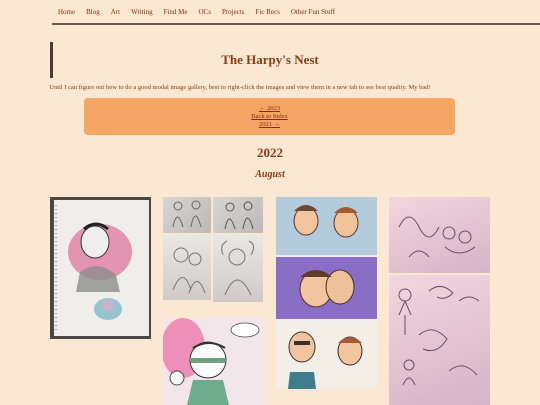 The image size is (540, 405). Describe the element at coordinates (270, 59) in the screenshot. I see `page-title: The Harpy's Nest` at that location.